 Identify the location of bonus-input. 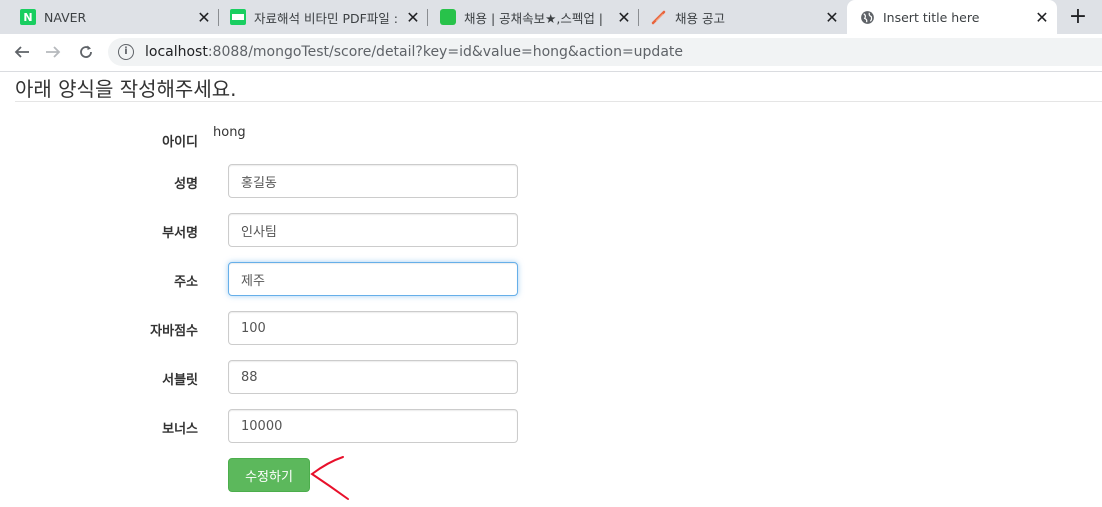
(373, 426).